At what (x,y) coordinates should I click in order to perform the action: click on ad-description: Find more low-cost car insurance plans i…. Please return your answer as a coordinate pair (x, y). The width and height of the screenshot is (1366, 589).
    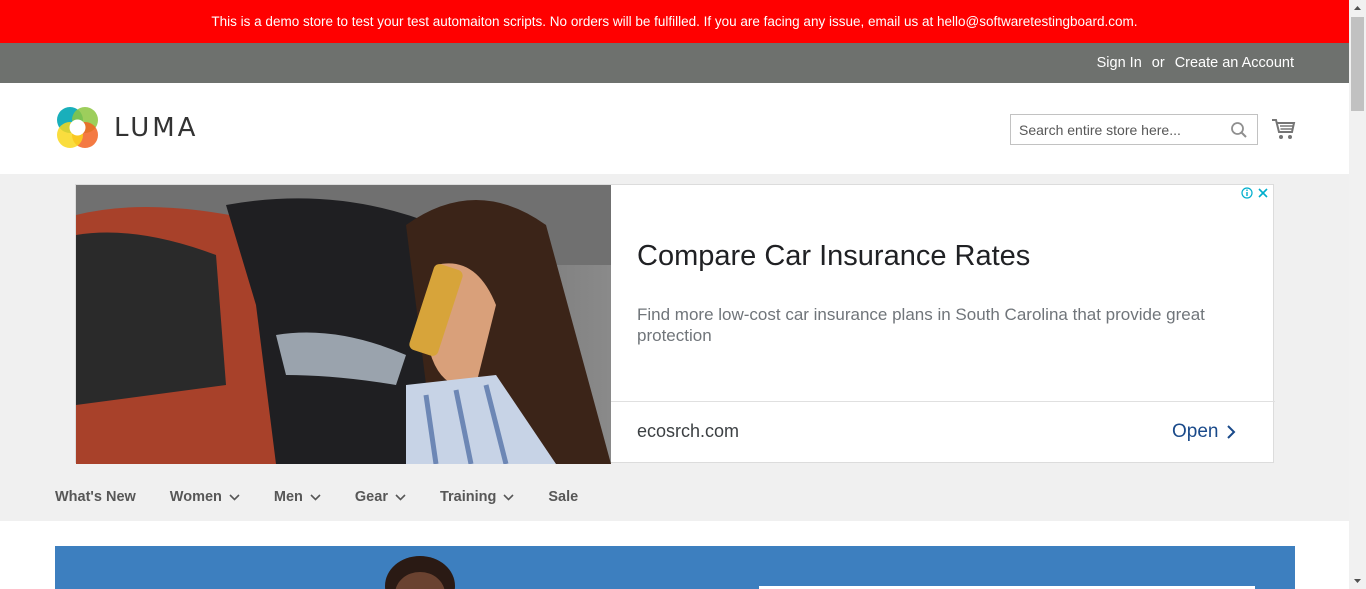
    Looking at the image, I should click on (921, 325).